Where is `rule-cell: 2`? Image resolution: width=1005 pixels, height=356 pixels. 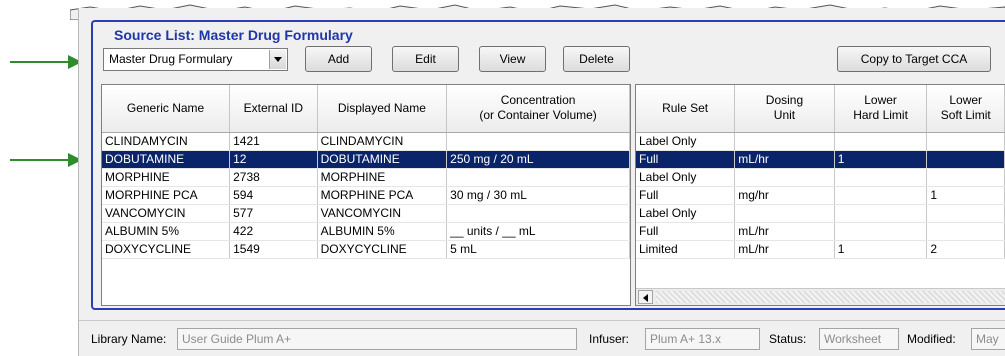
rule-cell: 2 is located at coordinates (965, 249).